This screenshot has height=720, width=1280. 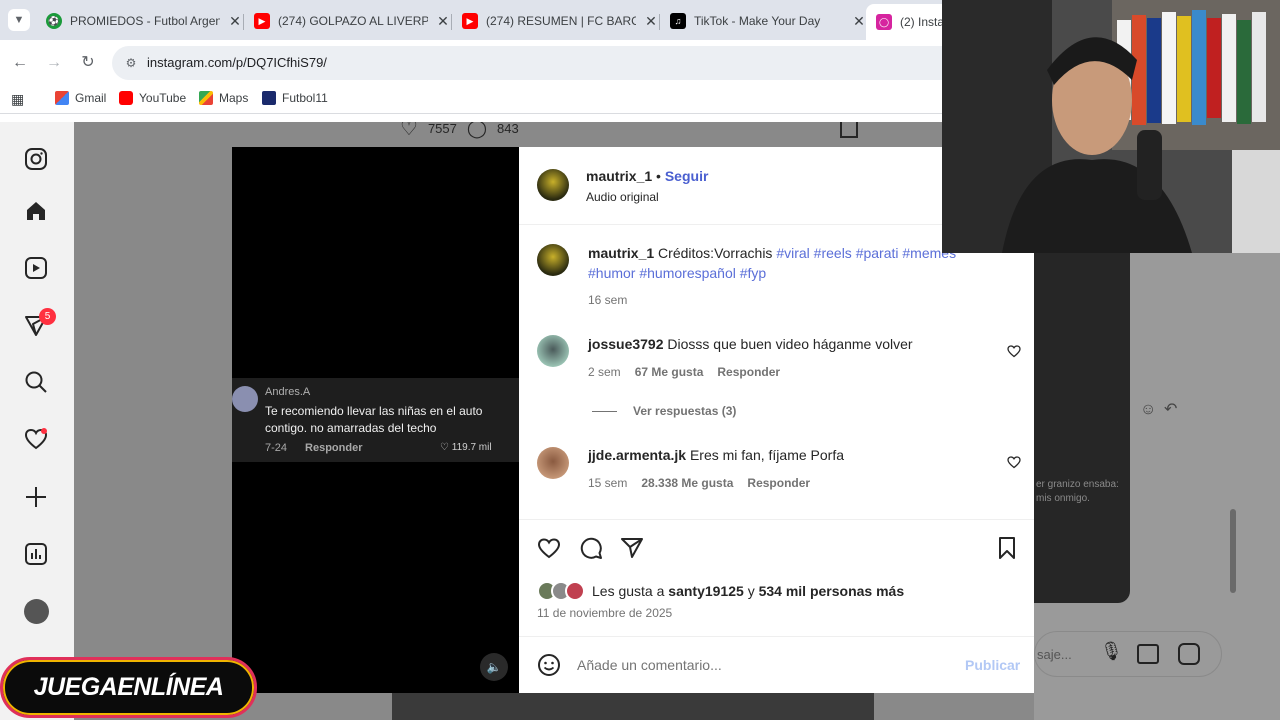 What do you see at coordinates (884, 22) in the screenshot?
I see `instagram-icon: ◯` at bounding box center [884, 22].